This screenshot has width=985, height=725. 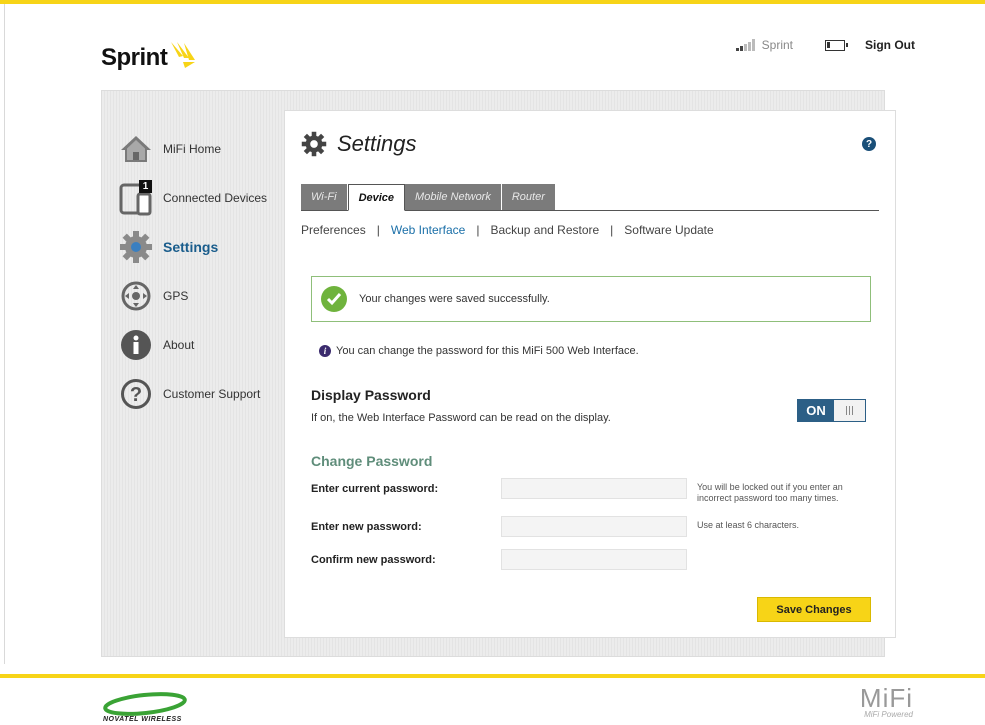 What do you see at coordinates (528, 197) in the screenshot?
I see `tab-router: Router` at bounding box center [528, 197].